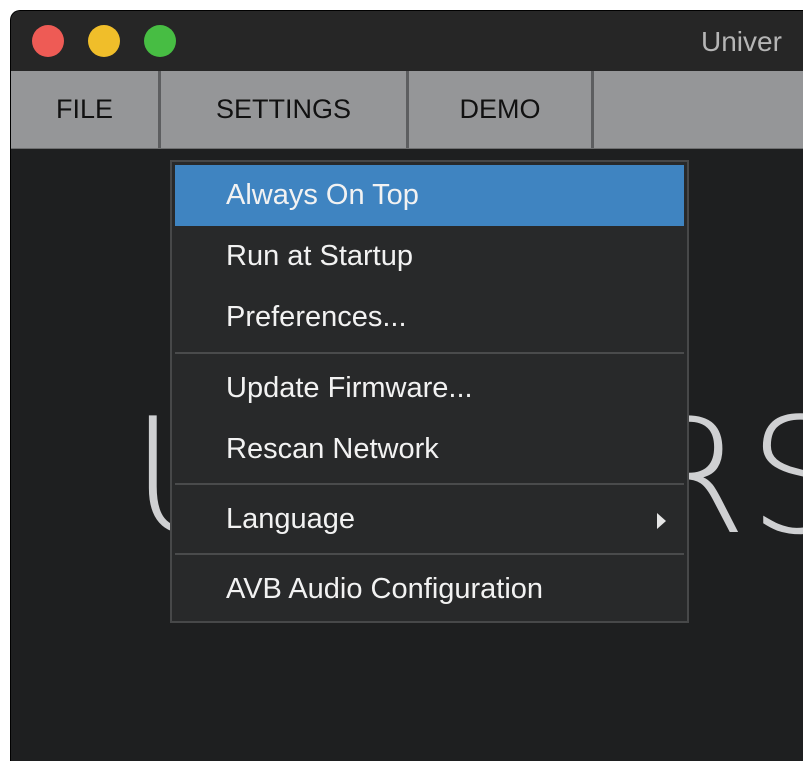 The image size is (803, 761). I want to click on menu-item-run-at-startup: Run at Startup, so click(429, 256).